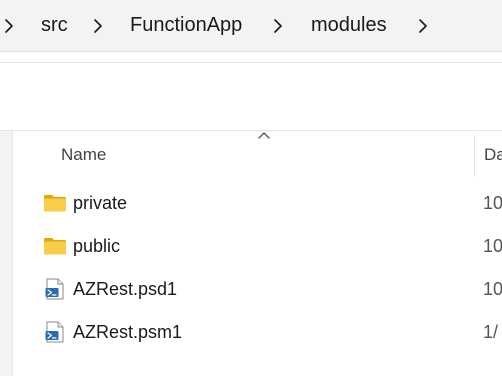 This screenshot has width=502, height=376. What do you see at coordinates (127, 332) in the screenshot?
I see `file-name: AZRest.psm1` at bounding box center [127, 332].